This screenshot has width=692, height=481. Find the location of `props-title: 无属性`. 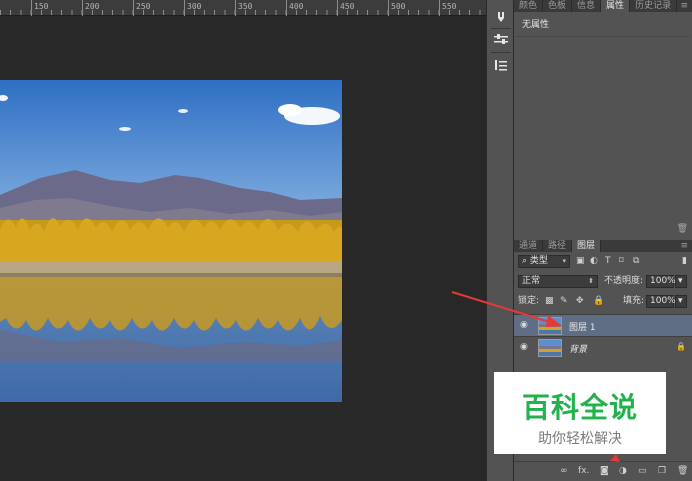

props-title: 无属性 is located at coordinates (536, 25).